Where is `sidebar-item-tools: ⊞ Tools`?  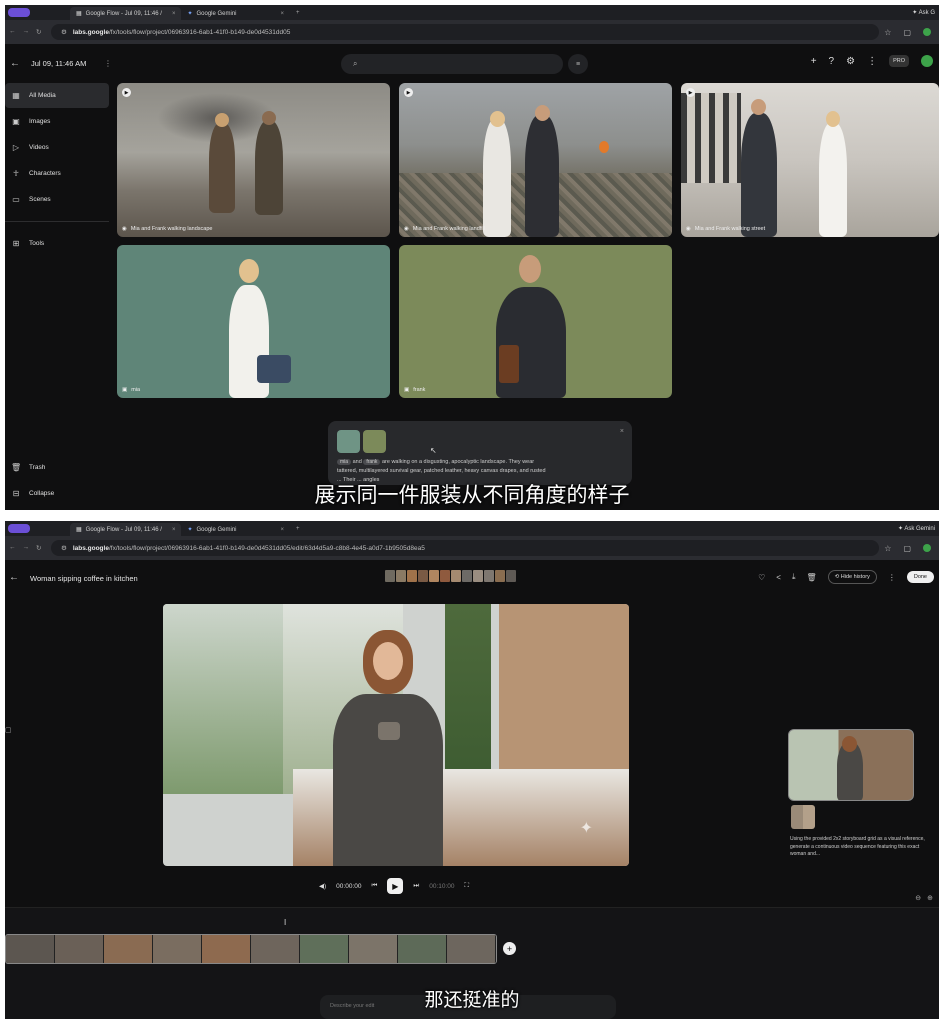 sidebar-item-tools: ⊞ Tools is located at coordinates (57, 243).